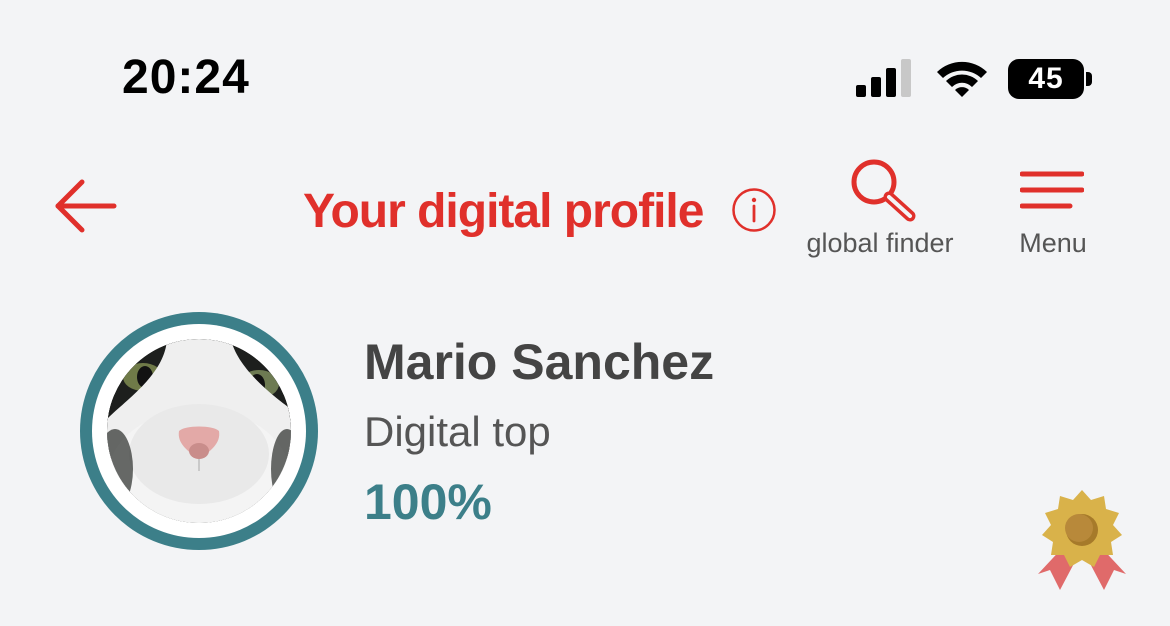  Describe the element at coordinates (1082, 540) in the screenshot. I see `award-badge-icon` at that location.